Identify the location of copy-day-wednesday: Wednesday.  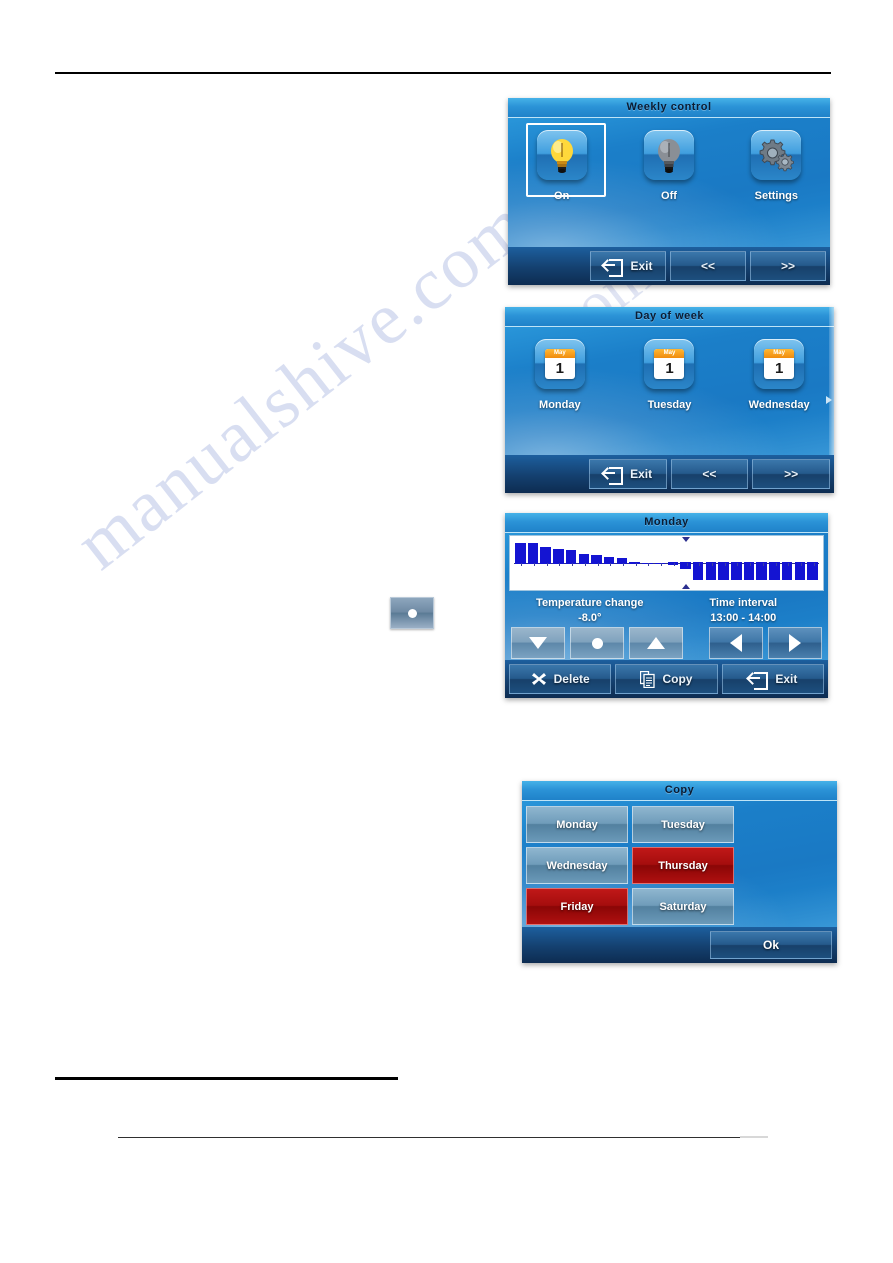
(577, 865).